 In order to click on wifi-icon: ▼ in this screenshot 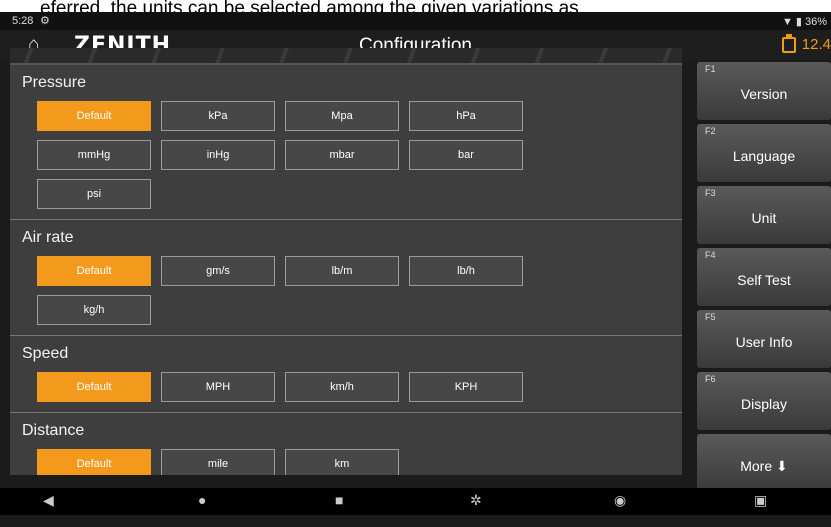, I will do `click(787, 21)`.